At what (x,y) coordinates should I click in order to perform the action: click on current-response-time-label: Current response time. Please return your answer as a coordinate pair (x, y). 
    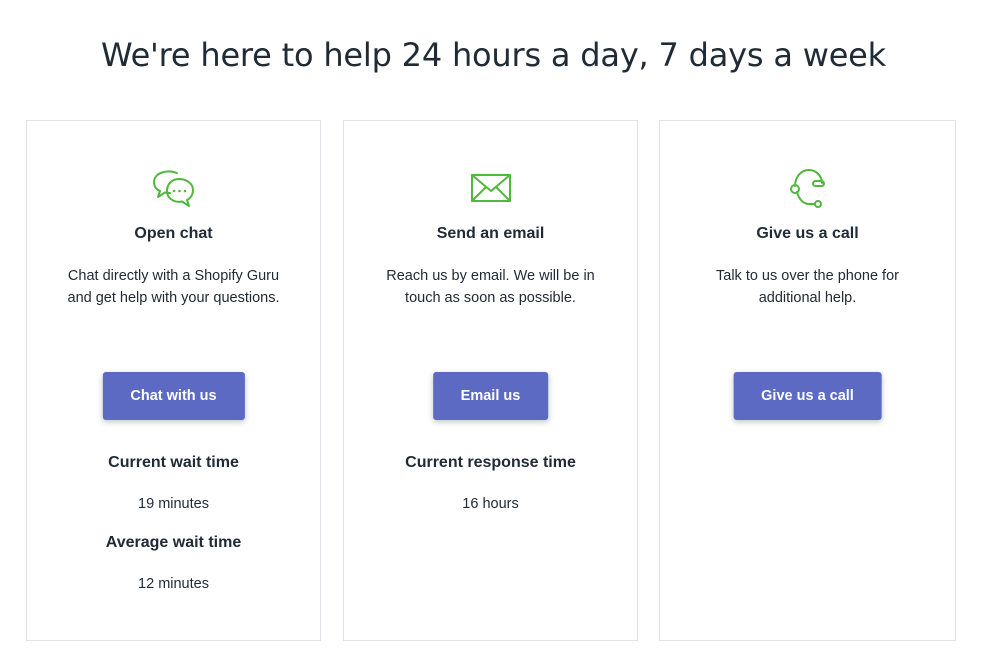
    Looking at the image, I should click on (490, 462).